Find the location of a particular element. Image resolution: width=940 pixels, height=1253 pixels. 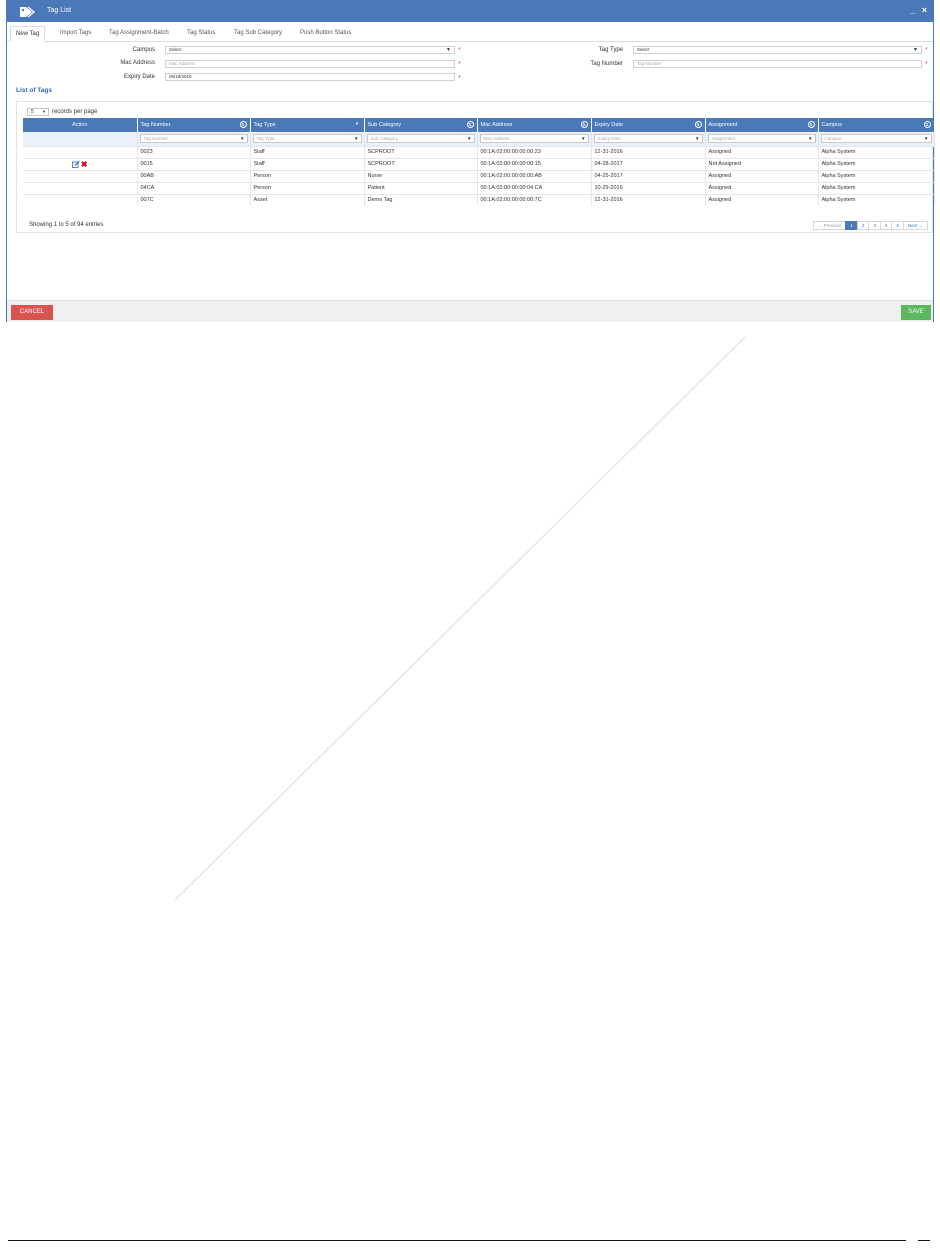

expiry-date-filter: Expiry Date ▼ is located at coordinates (648, 139).